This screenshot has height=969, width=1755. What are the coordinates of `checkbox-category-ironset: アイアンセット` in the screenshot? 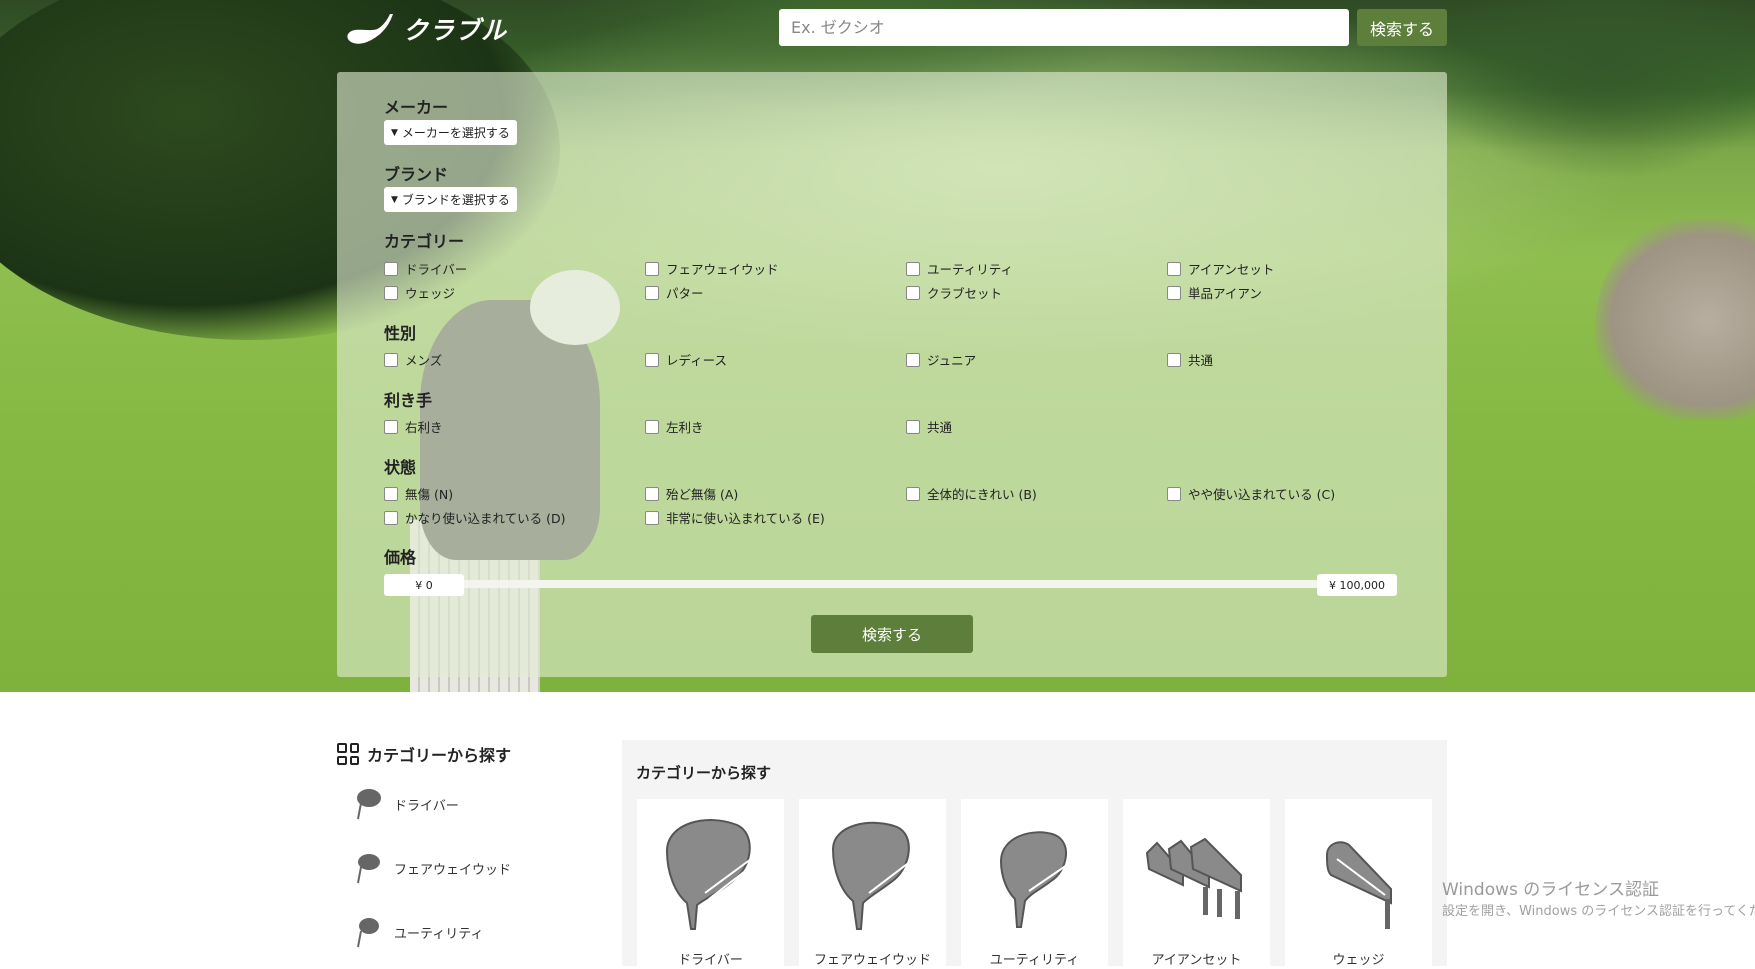 It's located at (1220, 268).